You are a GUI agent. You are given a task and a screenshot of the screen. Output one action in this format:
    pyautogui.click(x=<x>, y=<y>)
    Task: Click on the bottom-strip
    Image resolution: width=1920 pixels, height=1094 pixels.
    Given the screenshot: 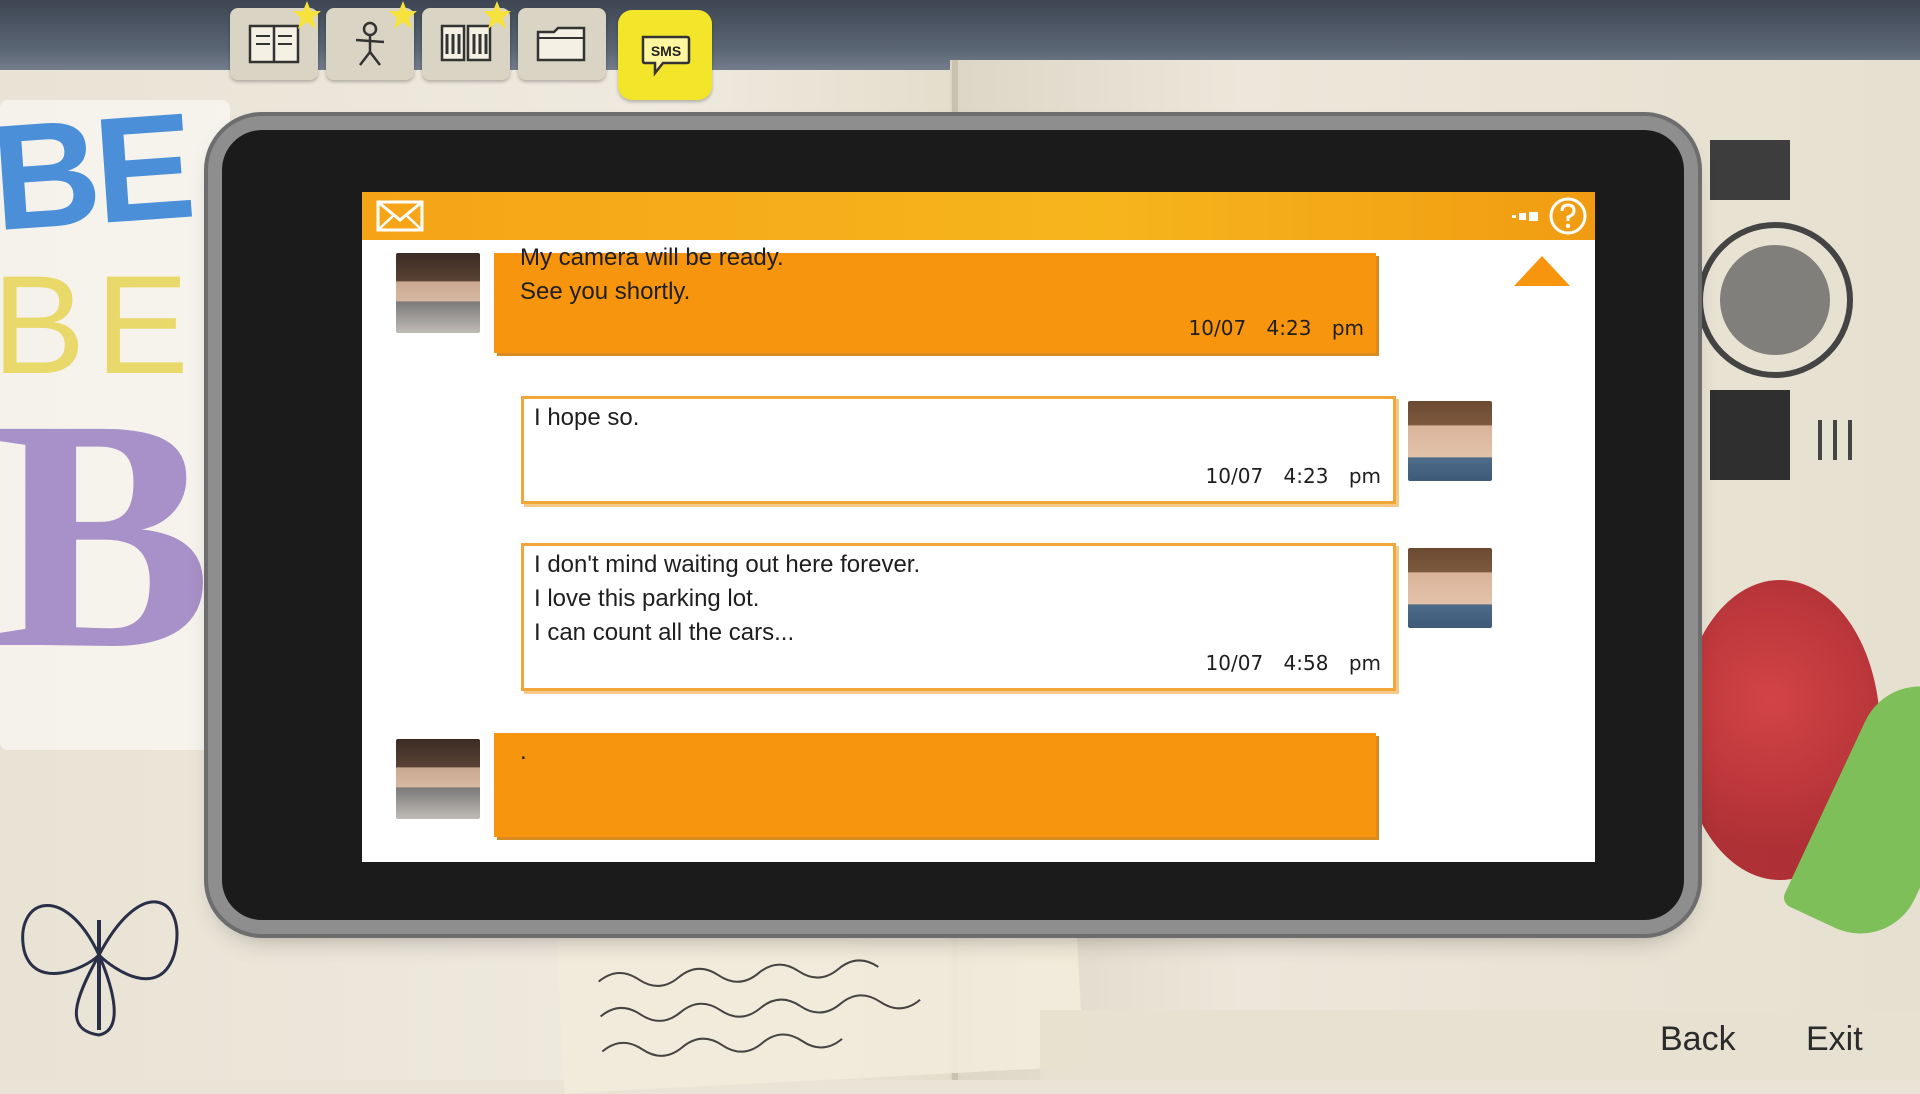 What is the action you would take?
    pyautogui.click(x=1480, y=1045)
    